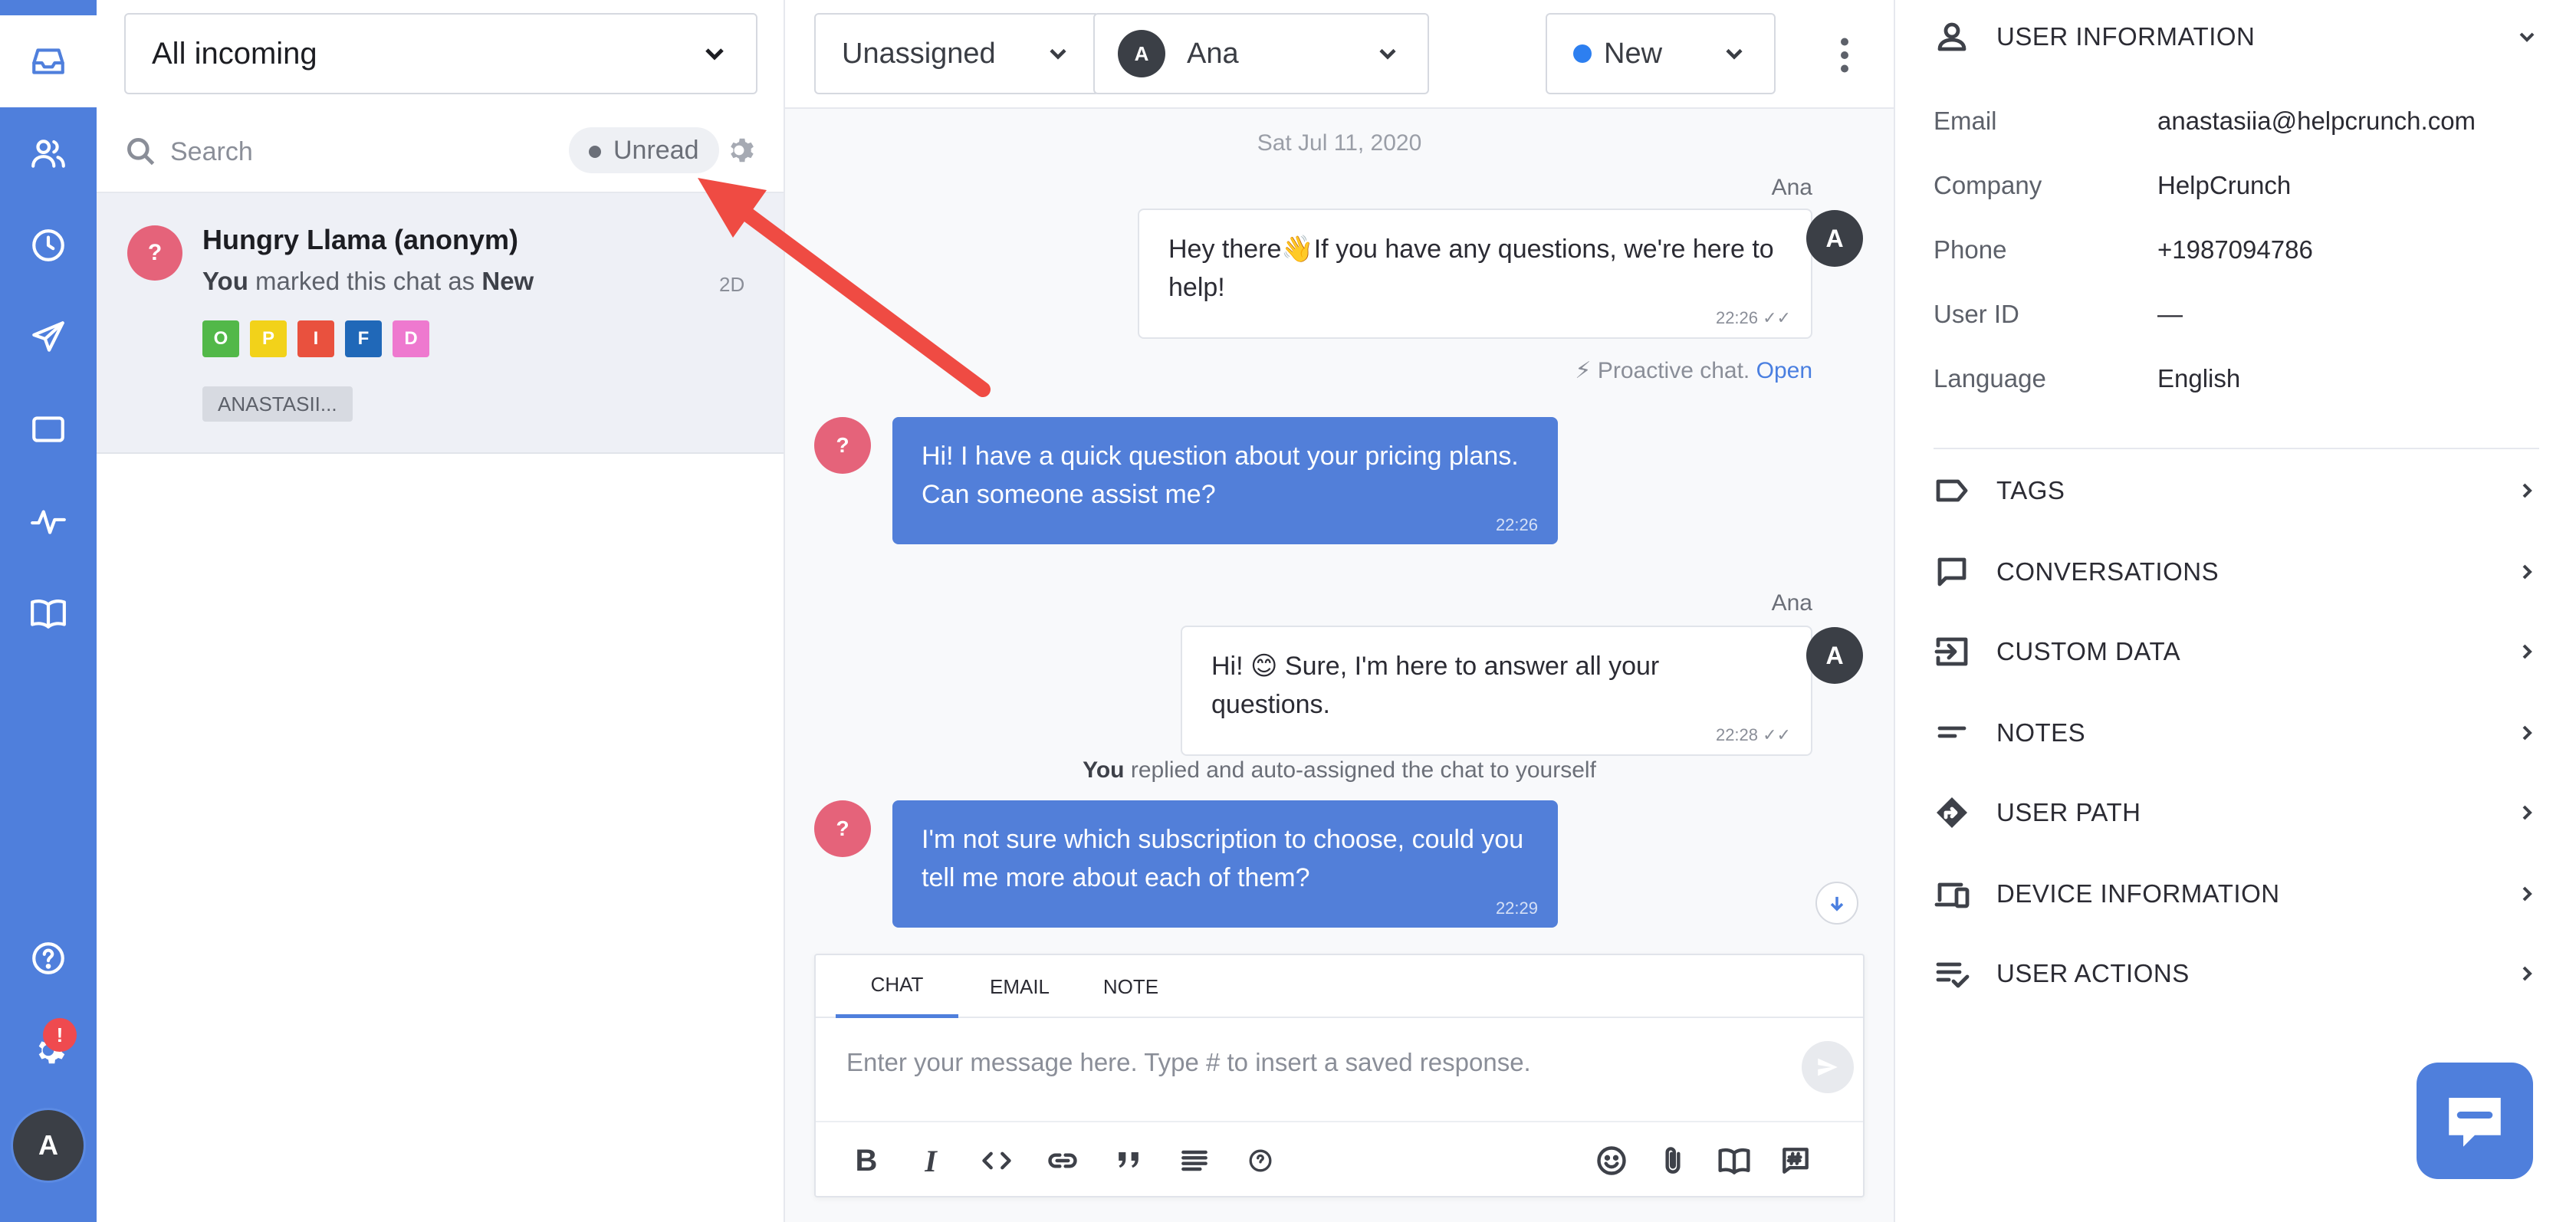 Image resolution: width=2576 pixels, height=1222 pixels. Describe the element at coordinates (2237, 315) in the screenshot. I see `info-row-user-id: User ID —` at that location.